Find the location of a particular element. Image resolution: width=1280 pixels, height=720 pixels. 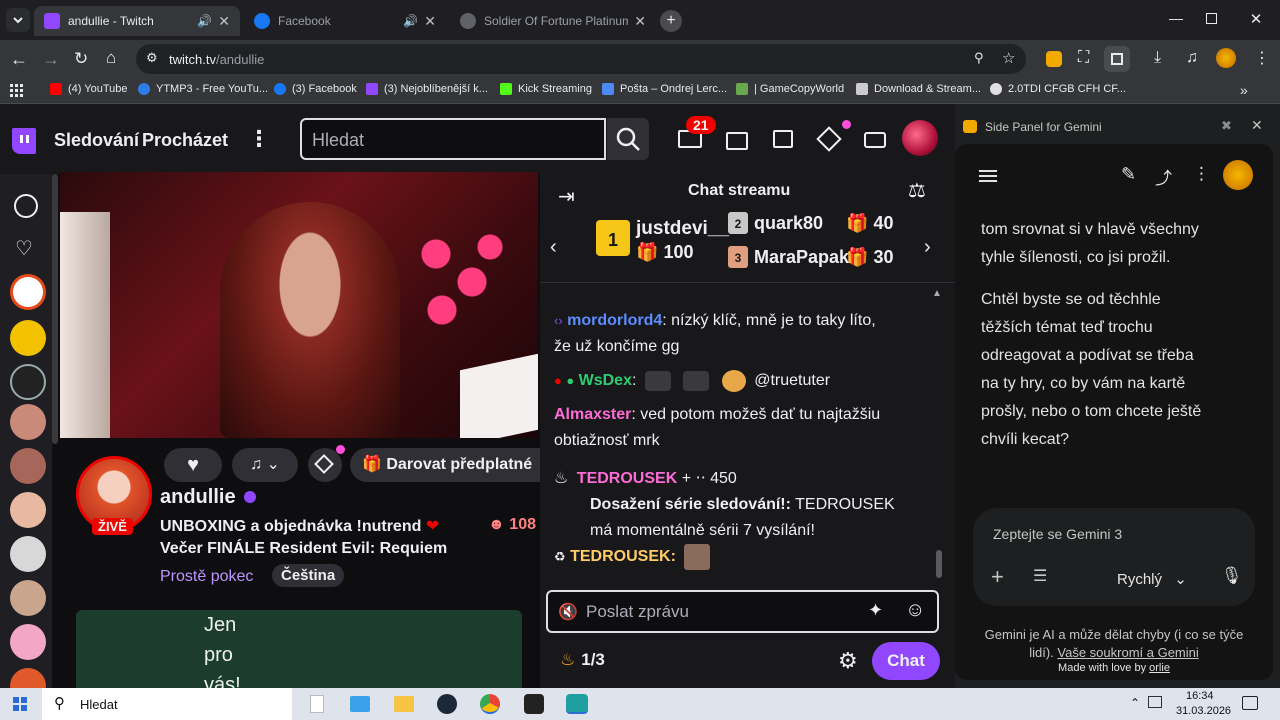

file-icon is located at coordinates (317, 704).